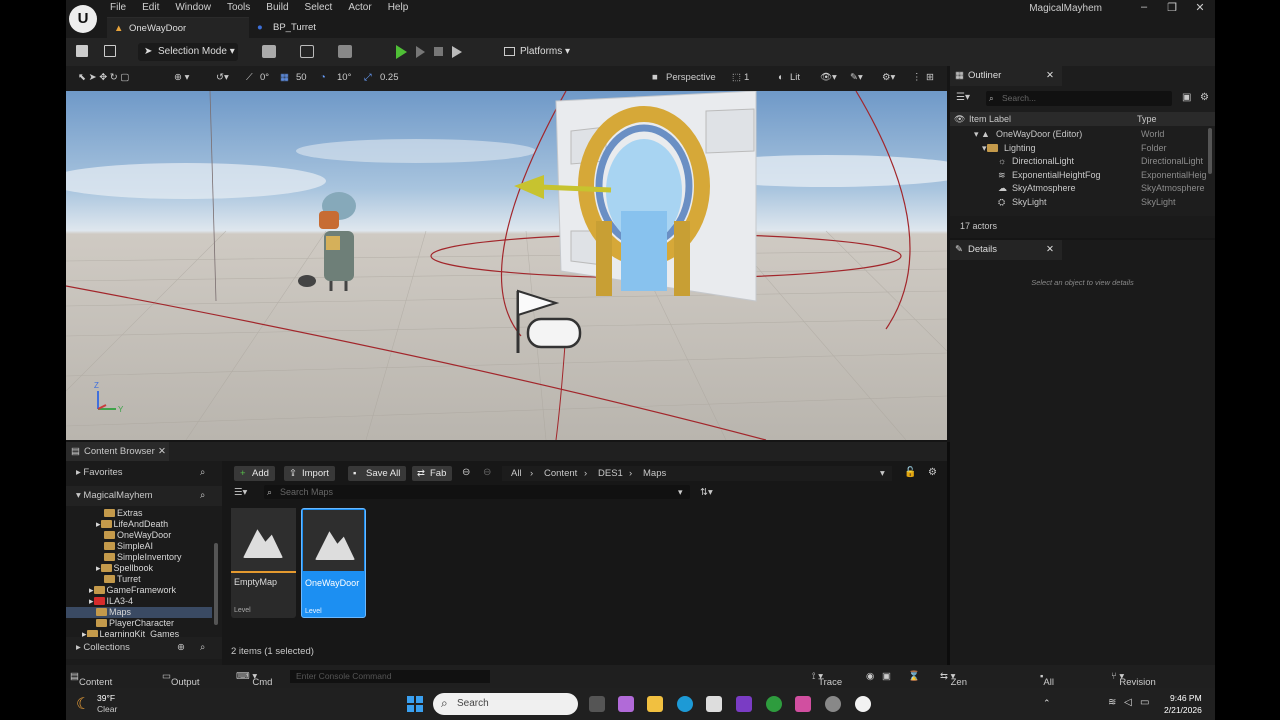 This screenshot has width=1280, height=720. What do you see at coordinates (82, 51) in the screenshot?
I see `save-icon` at bounding box center [82, 51].